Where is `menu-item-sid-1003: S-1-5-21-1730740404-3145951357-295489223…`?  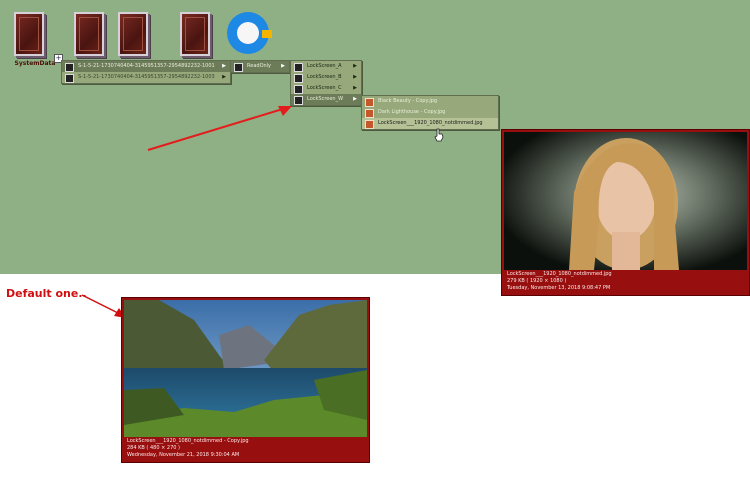
menu-item-sid-1003: S-1-5-21-1730740404-3145951357-295489223… is located at coordinates (146, 77).